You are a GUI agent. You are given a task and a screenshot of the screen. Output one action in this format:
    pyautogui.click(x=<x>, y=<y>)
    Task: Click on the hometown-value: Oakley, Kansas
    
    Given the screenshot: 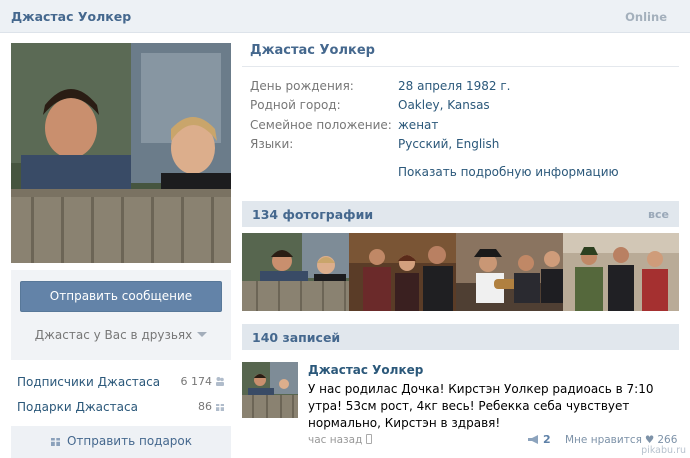 What is the action you would take?
    pyautogui.click(x=444, y=105)
    